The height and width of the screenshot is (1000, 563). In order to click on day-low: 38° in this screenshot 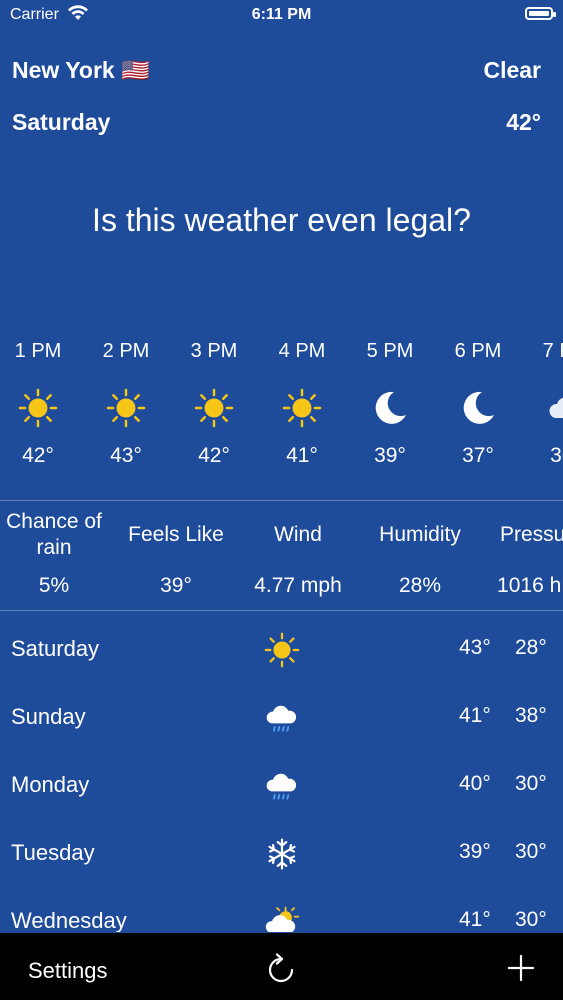, I will do `click(531, 715)`.